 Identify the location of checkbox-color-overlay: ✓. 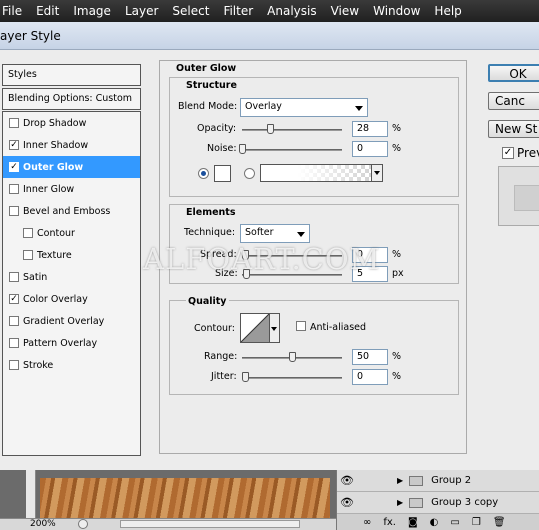
(14, 299).